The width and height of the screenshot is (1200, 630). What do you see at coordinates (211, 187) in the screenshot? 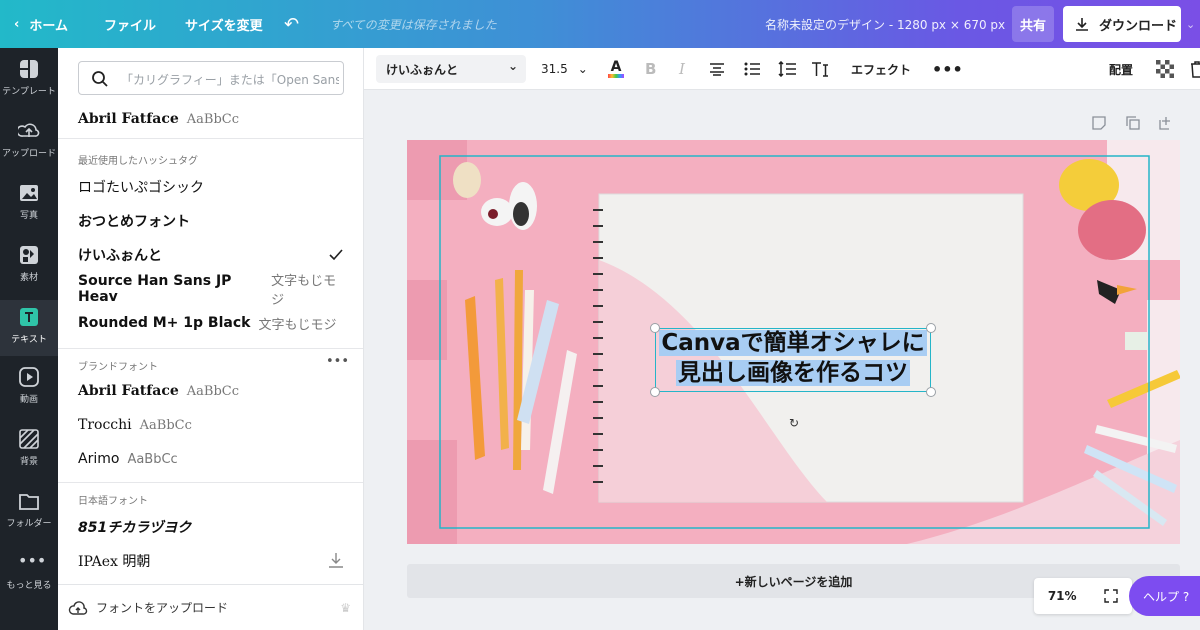
I see `font-item-recent: ロゴたいぷゴシック` at bounding box center [211, 187].